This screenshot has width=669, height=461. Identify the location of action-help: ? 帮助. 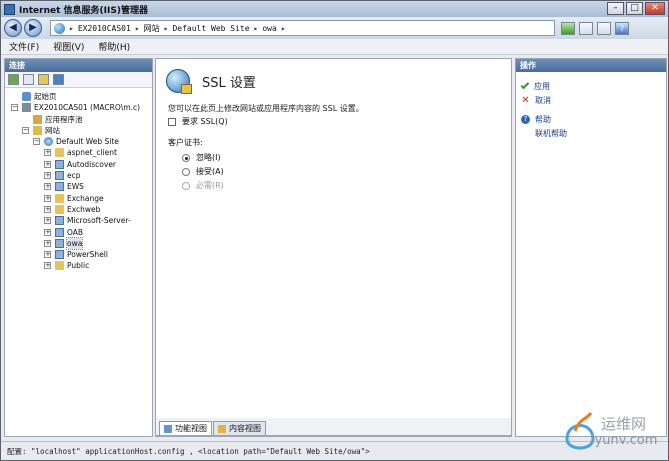
(536, 119).